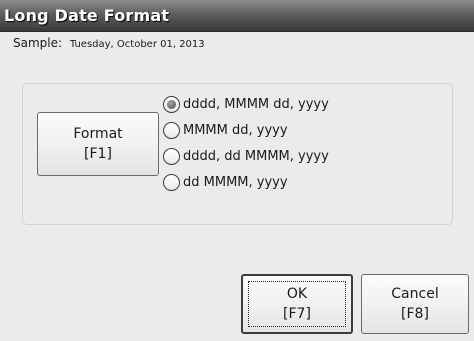  I want to click on radio-dot-icon, so click(171, 104).